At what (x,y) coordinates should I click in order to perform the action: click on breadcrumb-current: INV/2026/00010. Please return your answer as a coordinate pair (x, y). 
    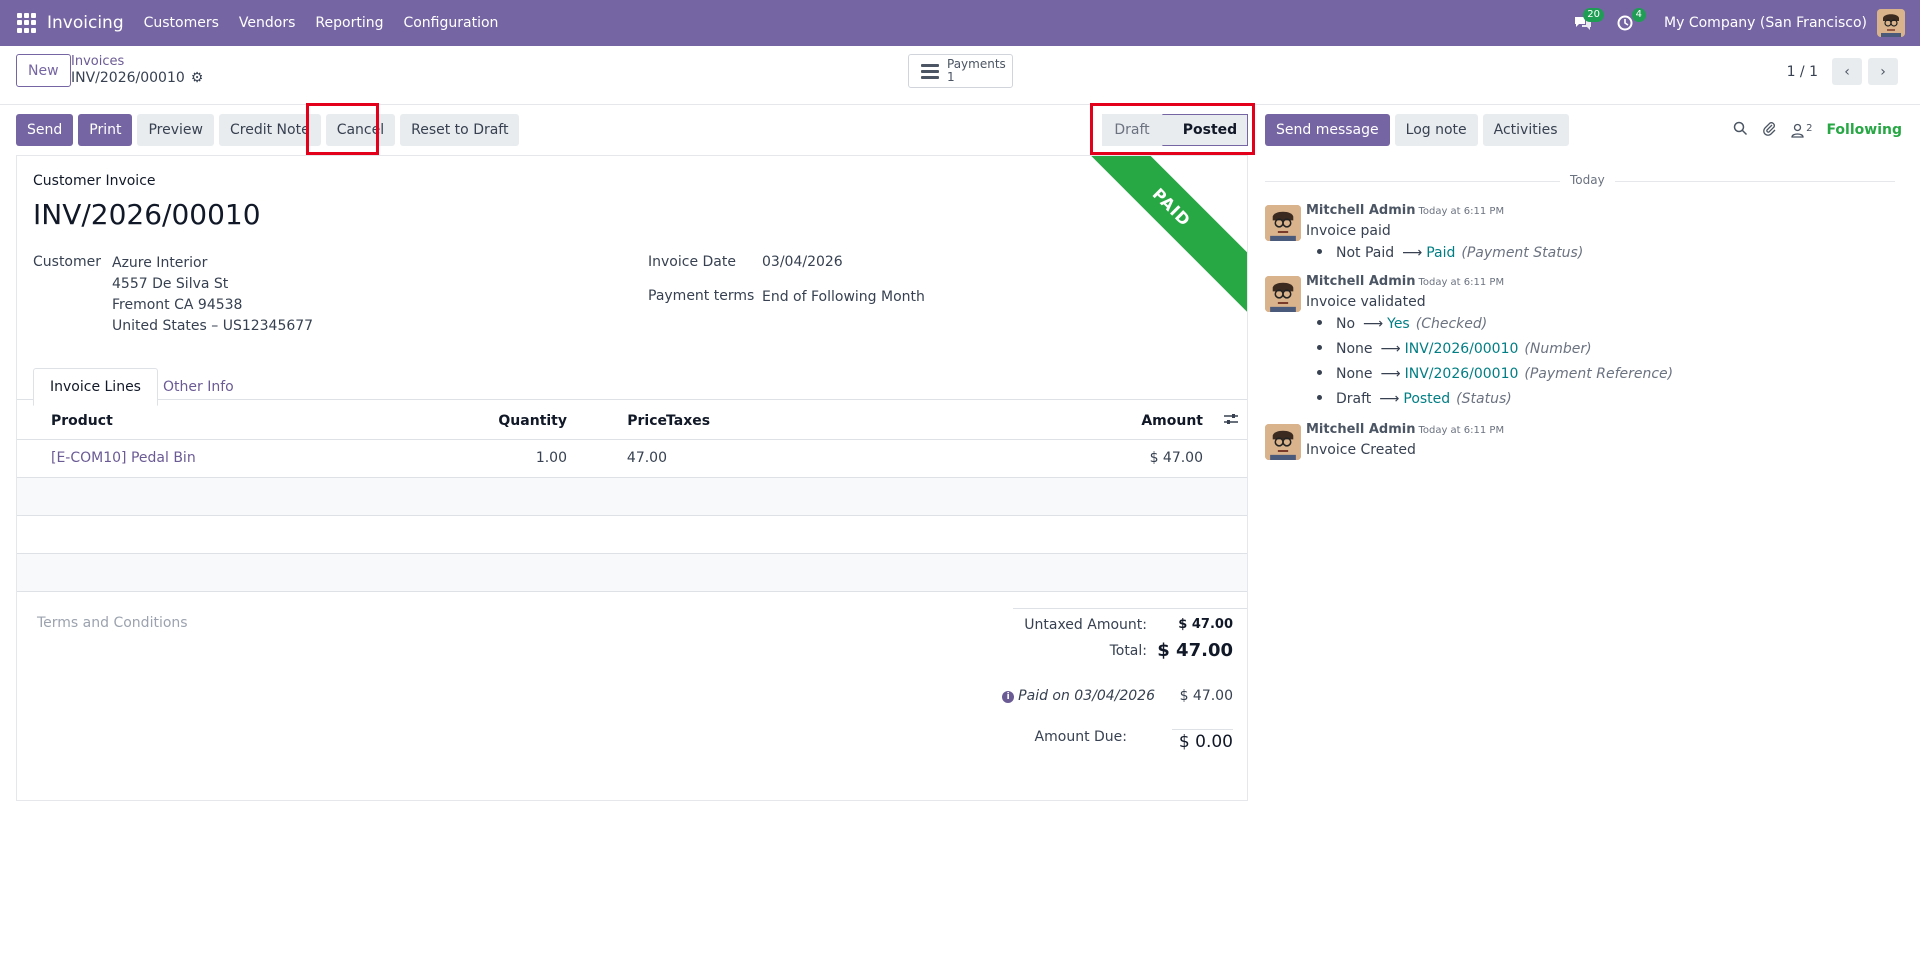
    Looking at the image, I should click on (128, 78).